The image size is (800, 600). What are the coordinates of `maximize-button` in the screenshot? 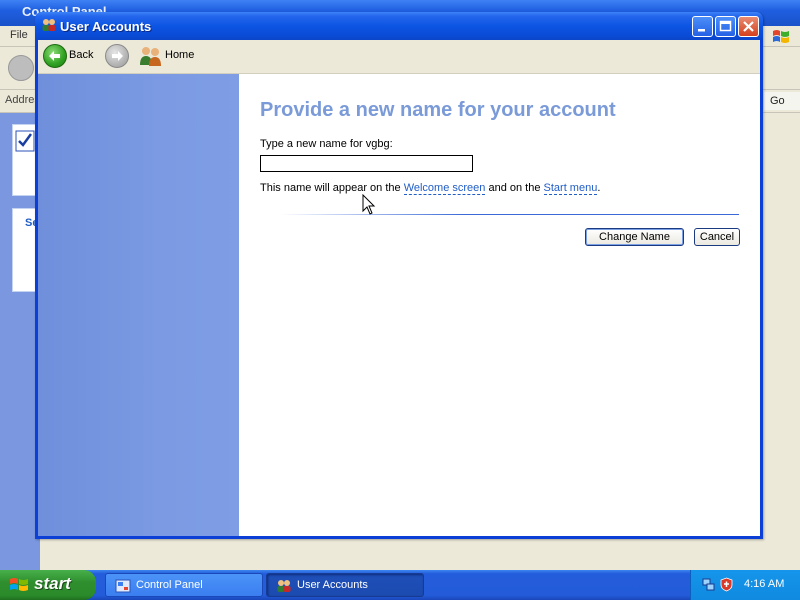 It's located at (725, 26).